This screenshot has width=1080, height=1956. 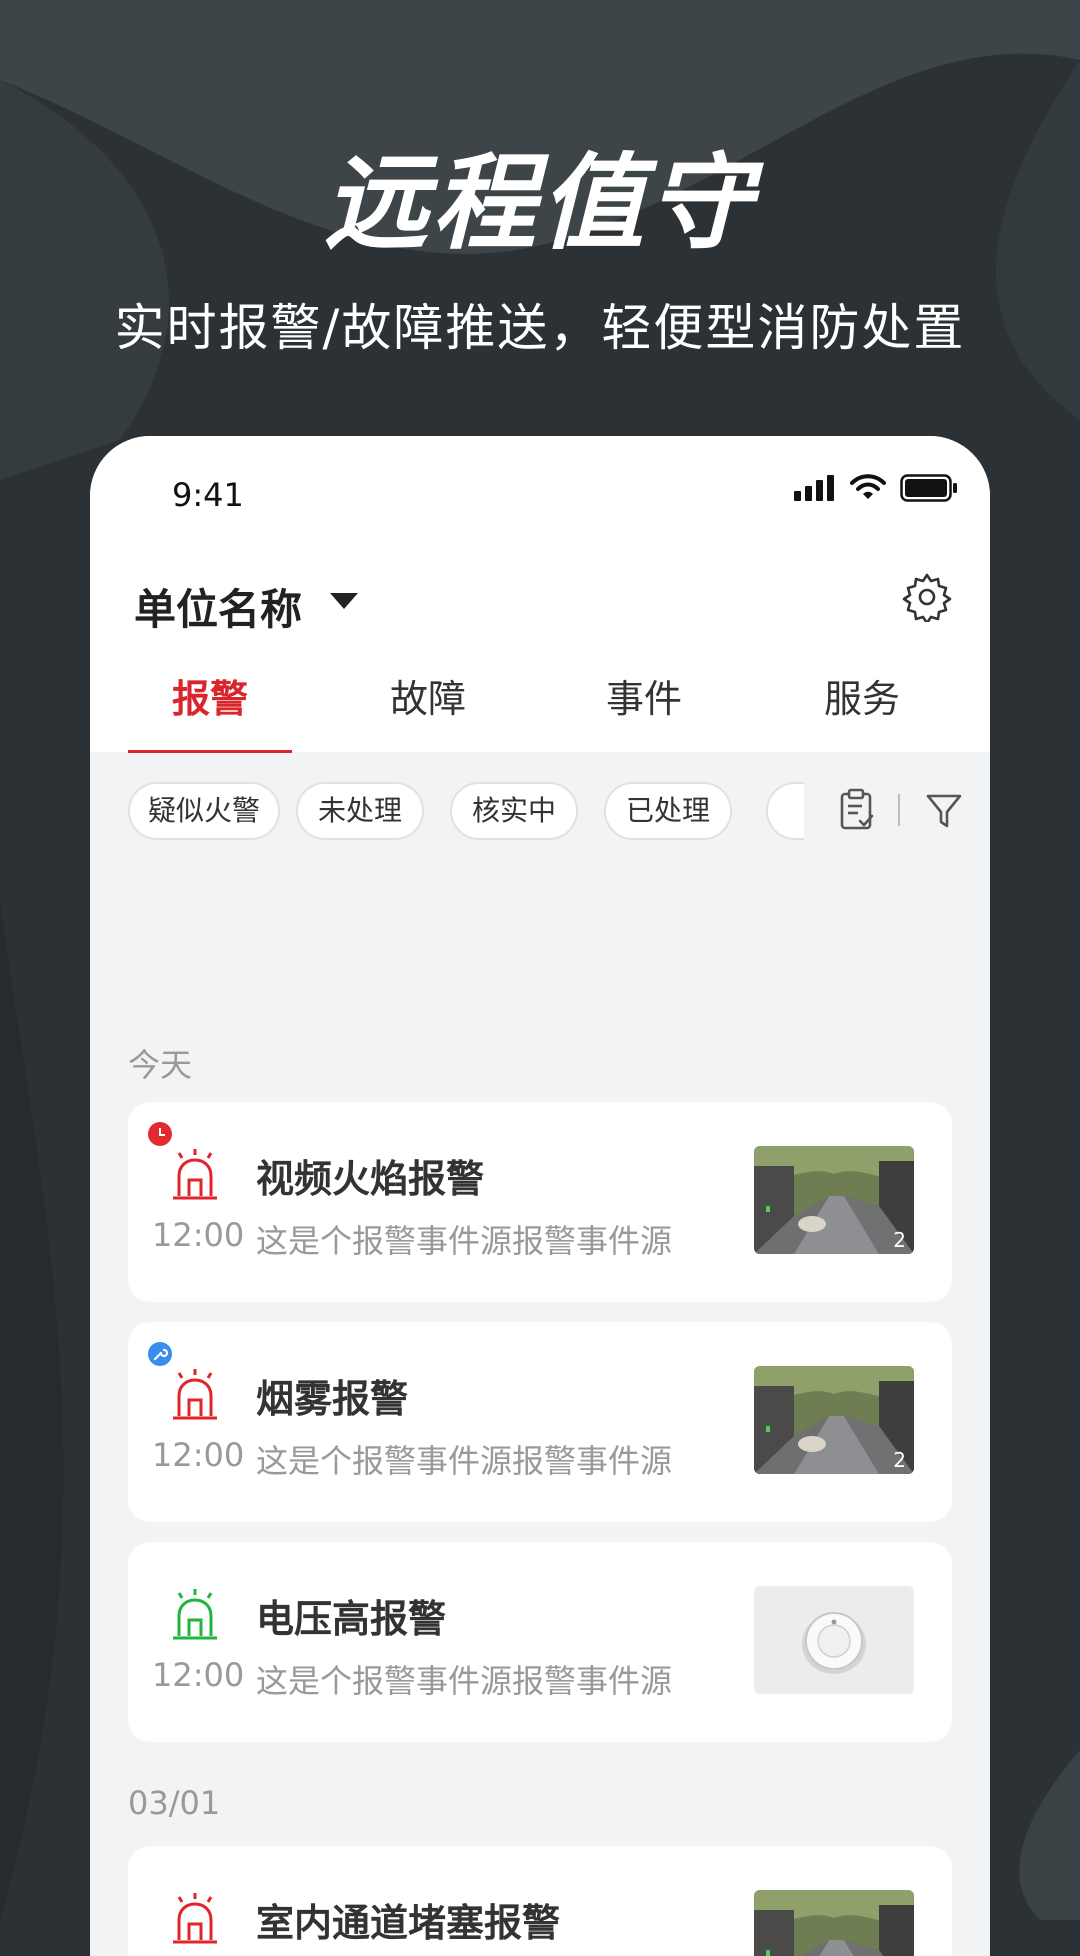 I want to click on clock-badge-icon, so click(x=160, y=1134).